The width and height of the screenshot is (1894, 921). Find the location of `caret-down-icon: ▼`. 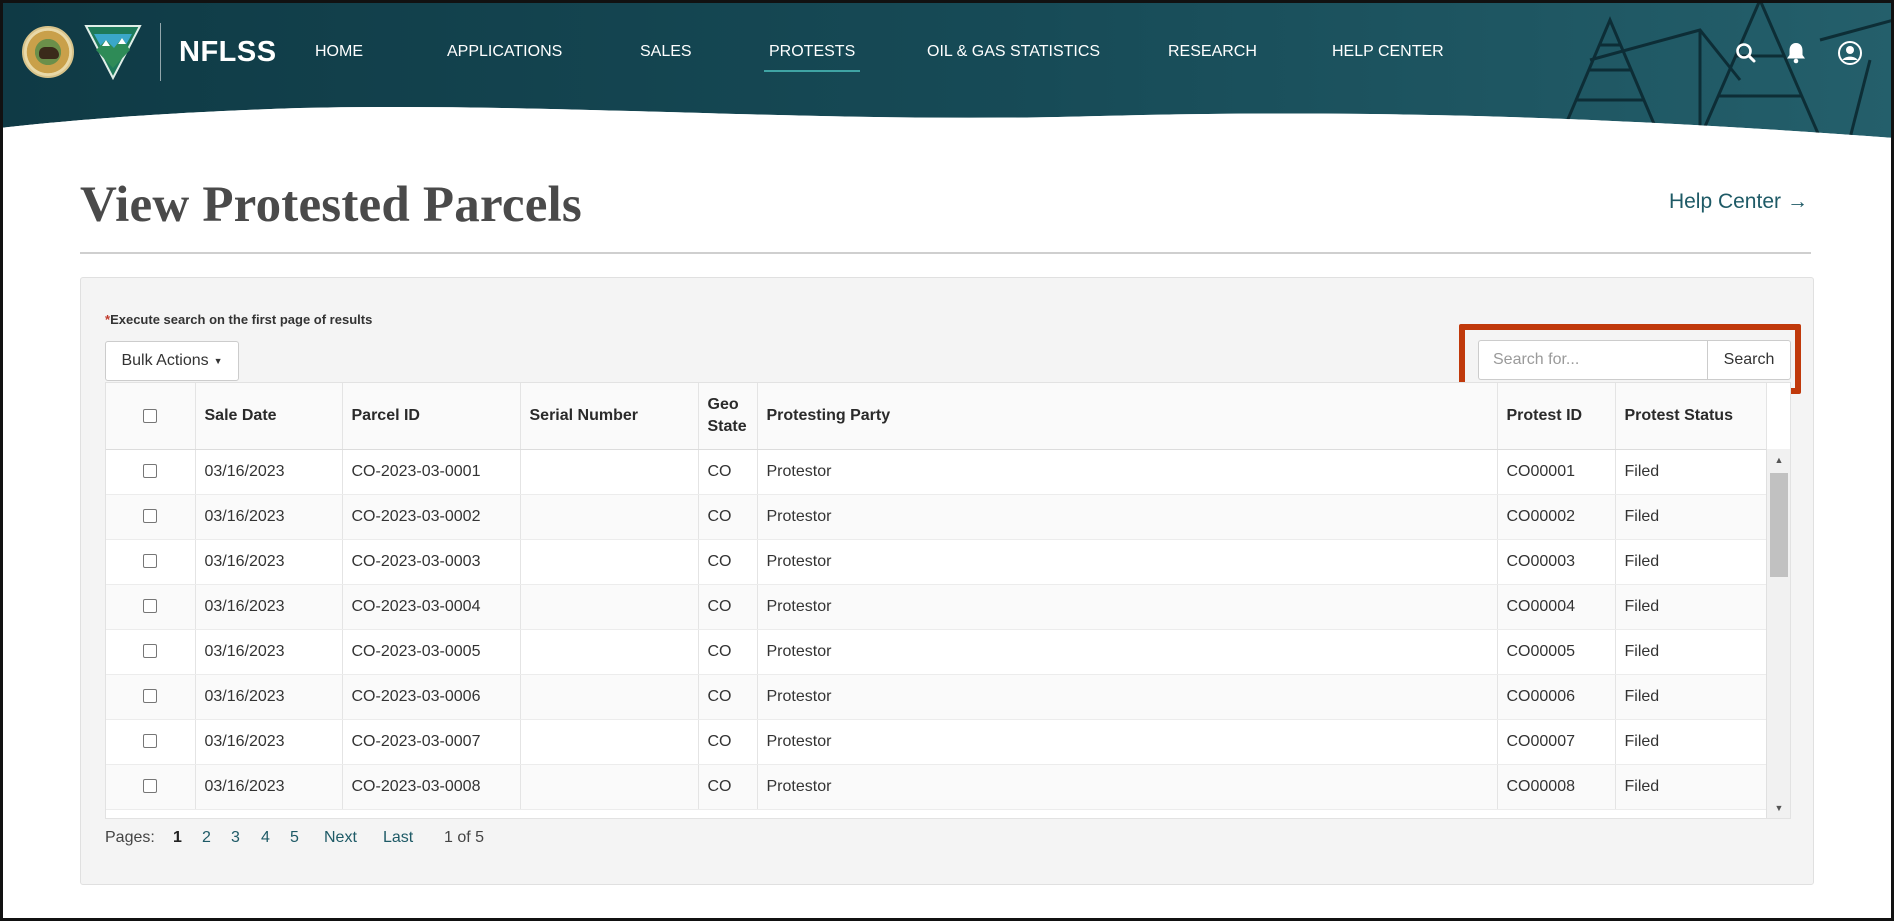

caret-down-icon: ▼ is located at coordinates (218, 361).